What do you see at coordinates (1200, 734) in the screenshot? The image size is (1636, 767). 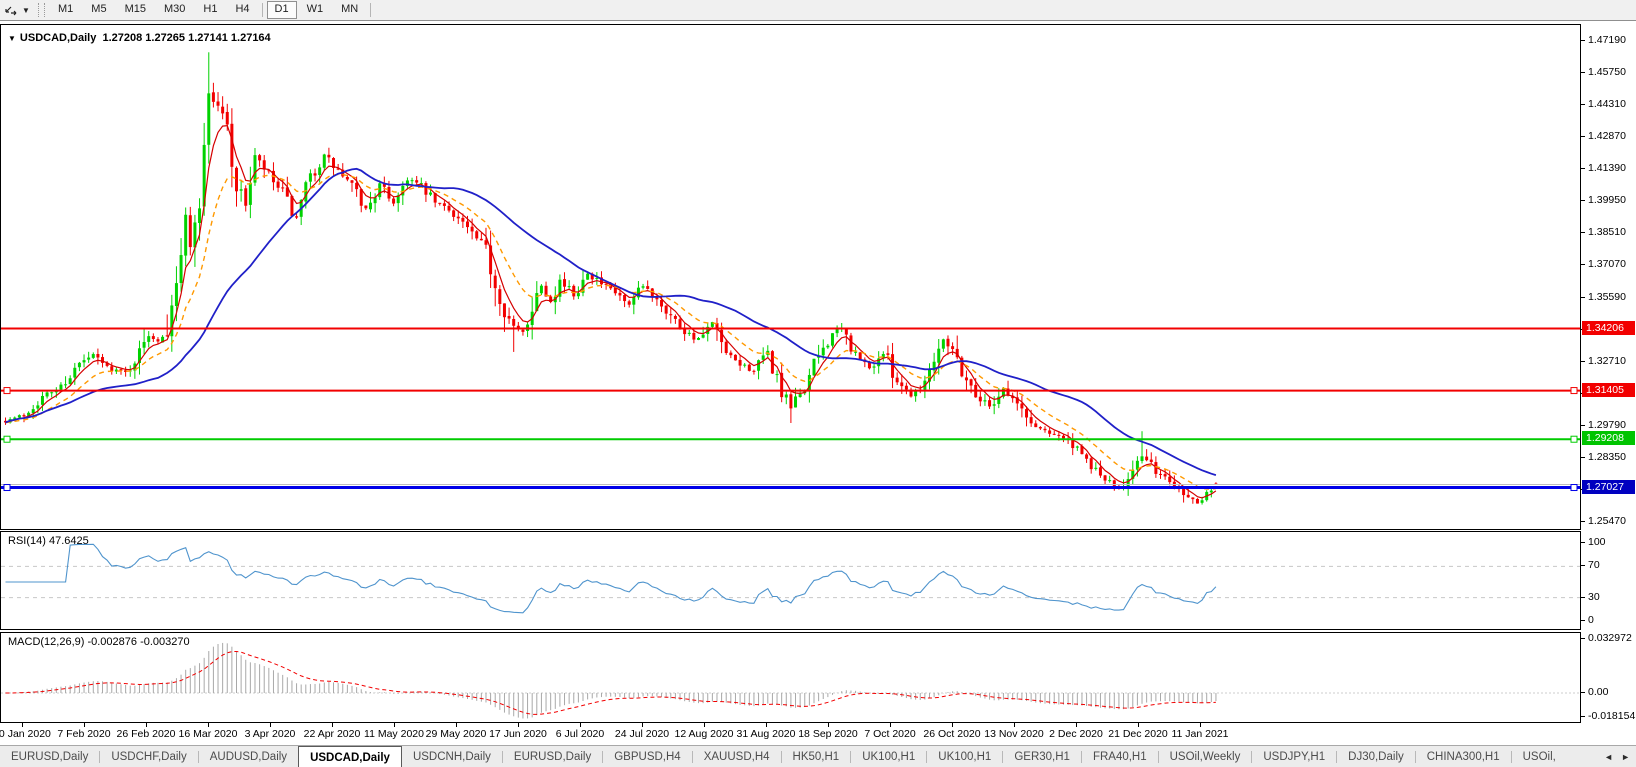 I see `date-axis-label: 11 Jan 2021` at bounding box center [1200, 734].